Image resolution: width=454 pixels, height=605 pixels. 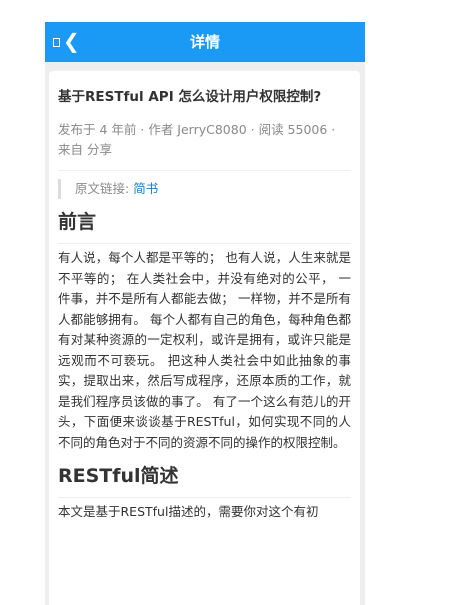 I want to click on article-title: 基于RESTful API 怎么设计用户权限控制?, so click(x=190, y=97).